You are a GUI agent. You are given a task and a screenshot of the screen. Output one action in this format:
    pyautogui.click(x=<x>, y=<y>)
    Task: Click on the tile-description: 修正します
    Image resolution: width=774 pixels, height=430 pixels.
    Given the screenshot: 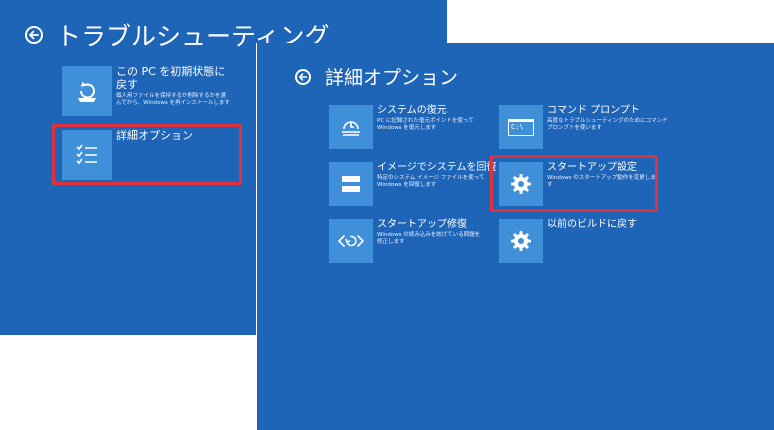 What is the action you would take?
    pyautogui.click(x=391, y=241)
    